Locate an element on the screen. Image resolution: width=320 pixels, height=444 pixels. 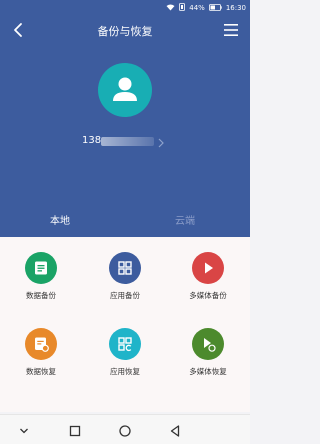
tab-local: 本地 is located at coordinates (60, 219).